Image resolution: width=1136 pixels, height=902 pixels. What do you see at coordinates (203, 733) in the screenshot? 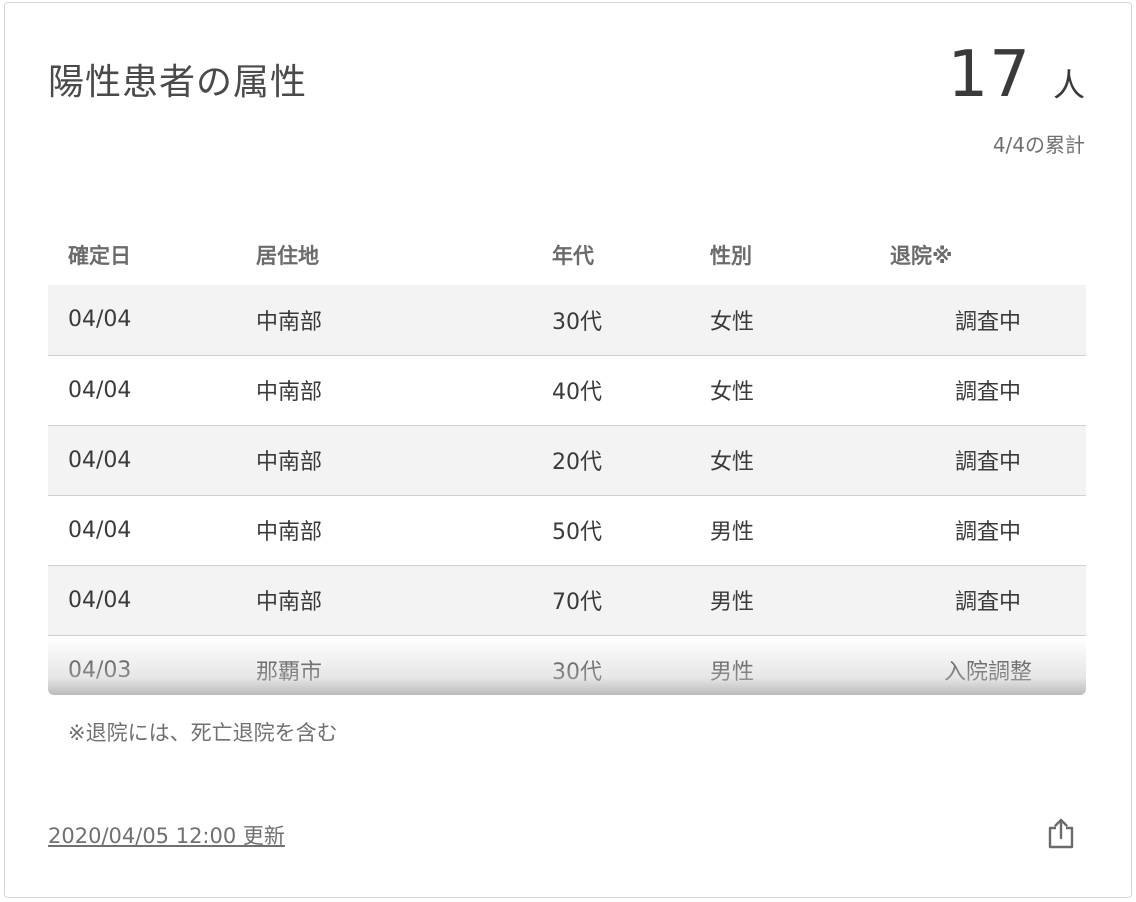
I see `footnote: ※退院には、死亡退院を含む` at bounding box center [203, 733].